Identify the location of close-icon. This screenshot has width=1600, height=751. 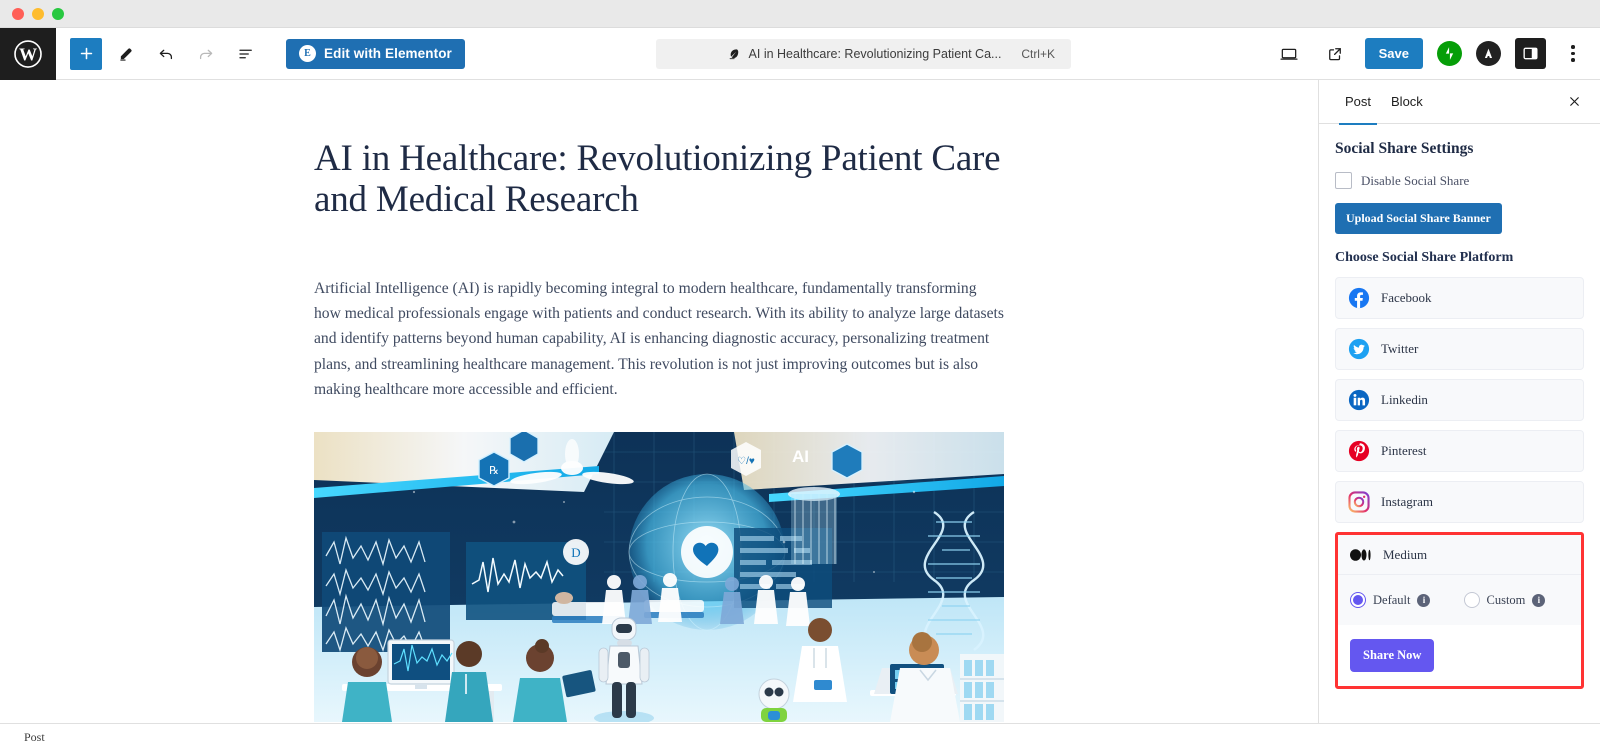
(1574, 101).